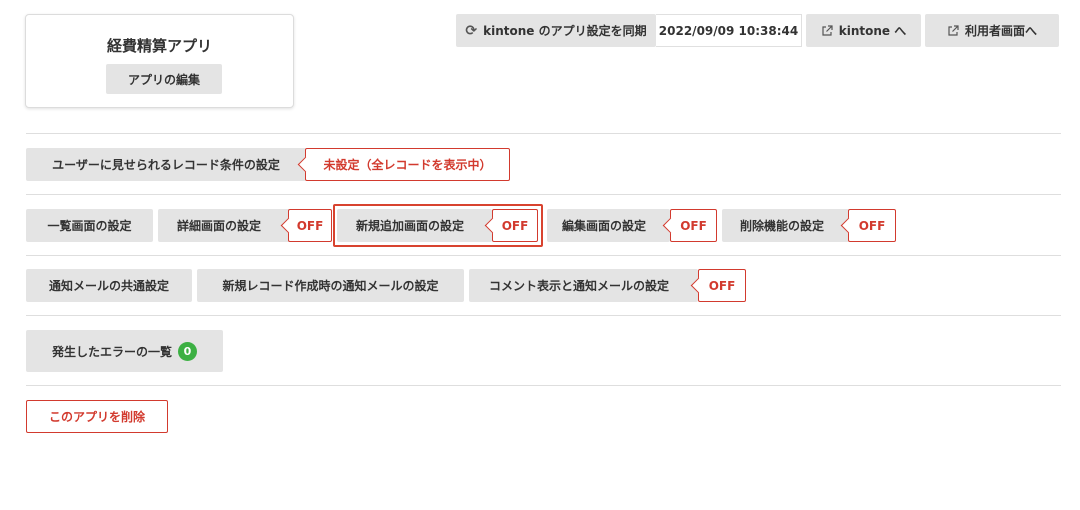 The height and width of the screenshot is (510, 1080). I want to click on comment-notification-status-badge: OFF, so click(722, 285).